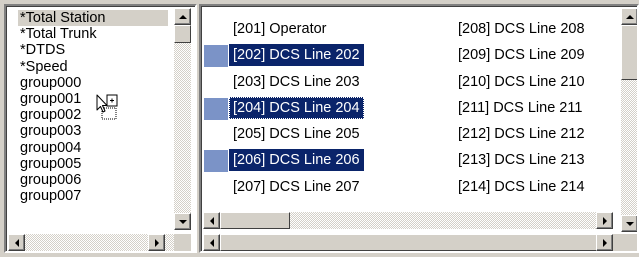  What do you see at coordinates (539, 29) in the screenshot?
I see `list-item: [208] DCS Line 208` at bounding box center [539, 29].